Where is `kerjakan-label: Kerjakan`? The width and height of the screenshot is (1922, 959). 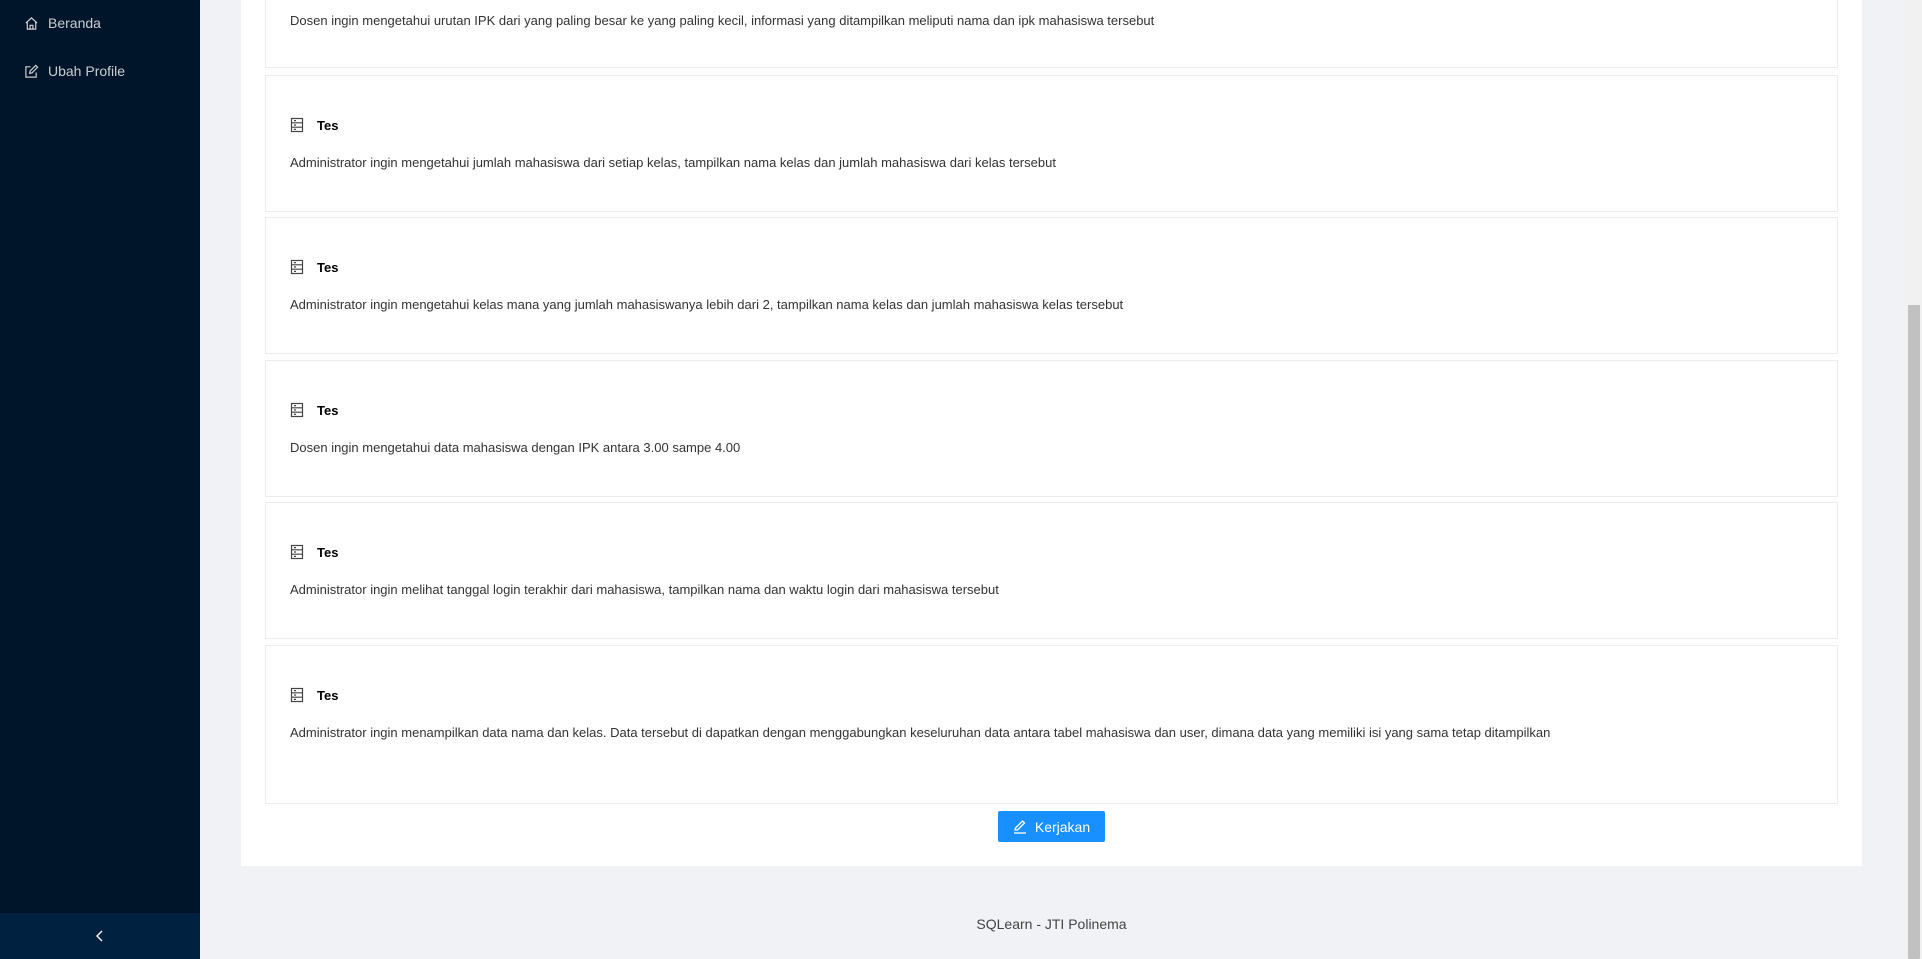 kerjakan-label: Kerjakan is located at coordinates (1062, 826).